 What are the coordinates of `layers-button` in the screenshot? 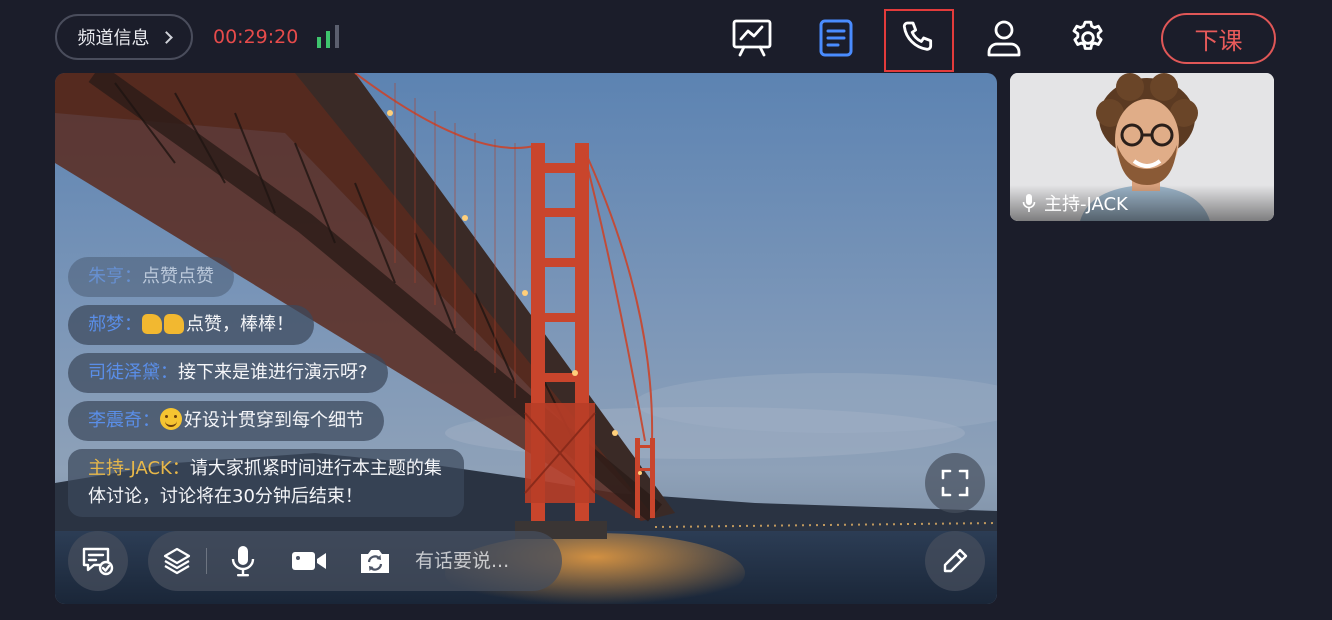 It's located at (177, 561).